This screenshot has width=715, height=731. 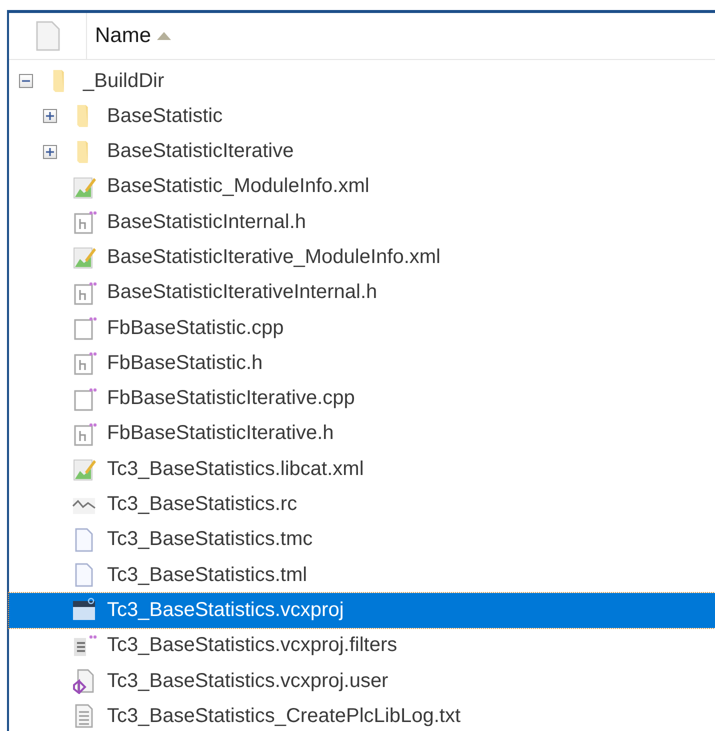 What do you see at coordinates (362, 258) in the screenshot?
I see `tree-row: BaseStatisticIterative_ModuleInfo.xml` at bounding box center [362, 258].